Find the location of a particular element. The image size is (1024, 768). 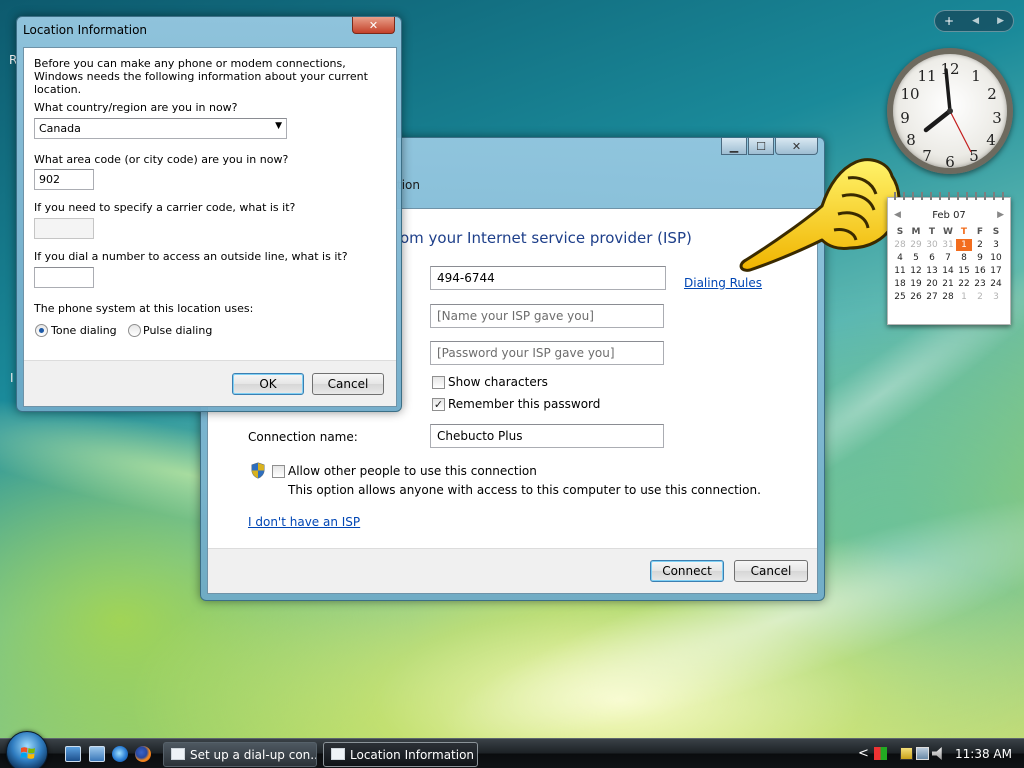

connection-name-field: Chebucto Plus is located at coordinates (547, 436).